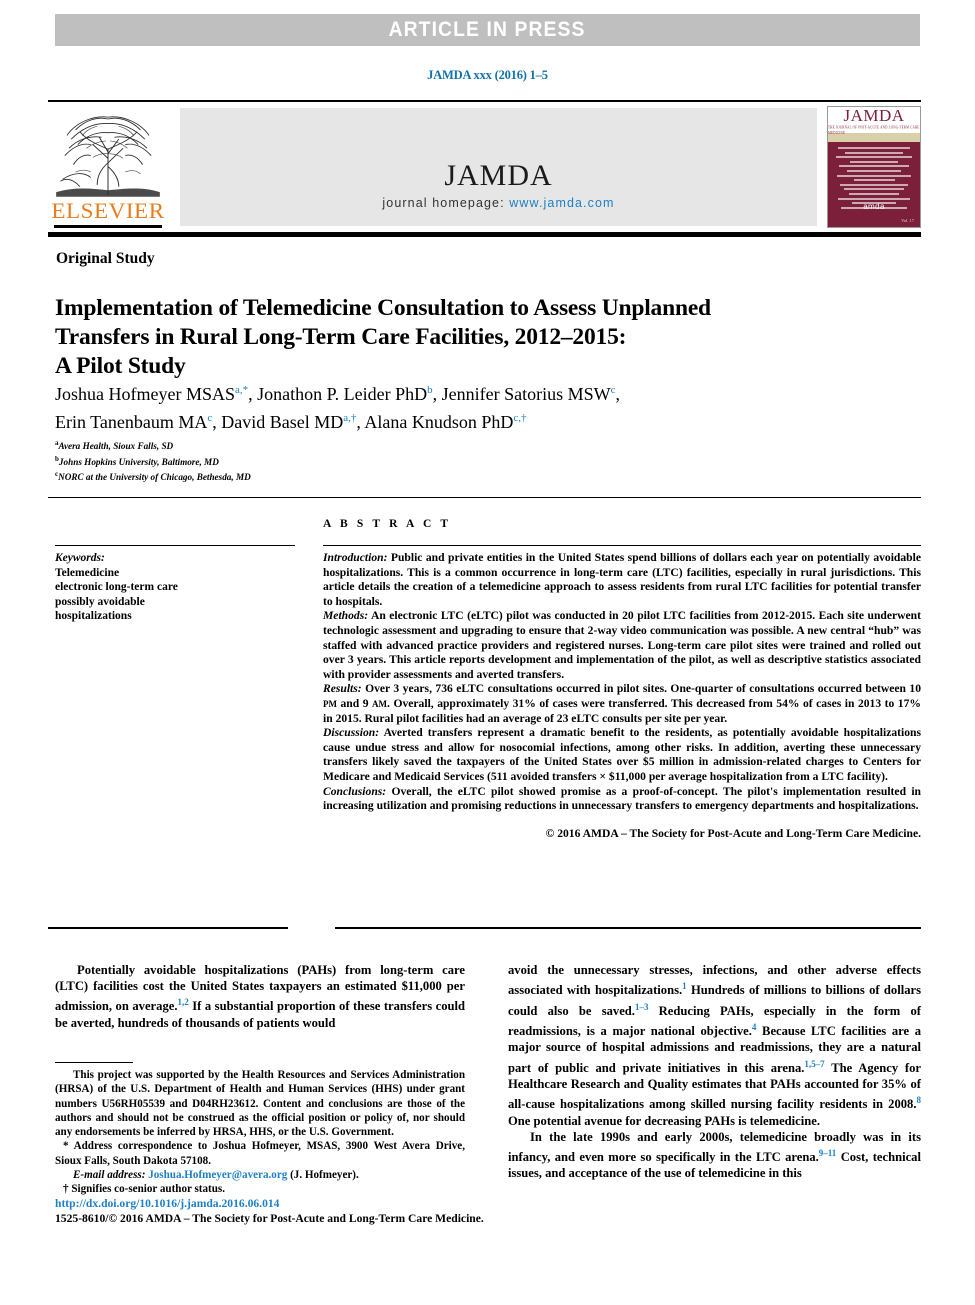 This screenshot has height=1305, width=975. What do you see at coordinates (138, 461) in the screenshot?
I see `affiliation-b-text: Johns Hopkins University, Baltimore, MD` at bounding box center [138, 461].